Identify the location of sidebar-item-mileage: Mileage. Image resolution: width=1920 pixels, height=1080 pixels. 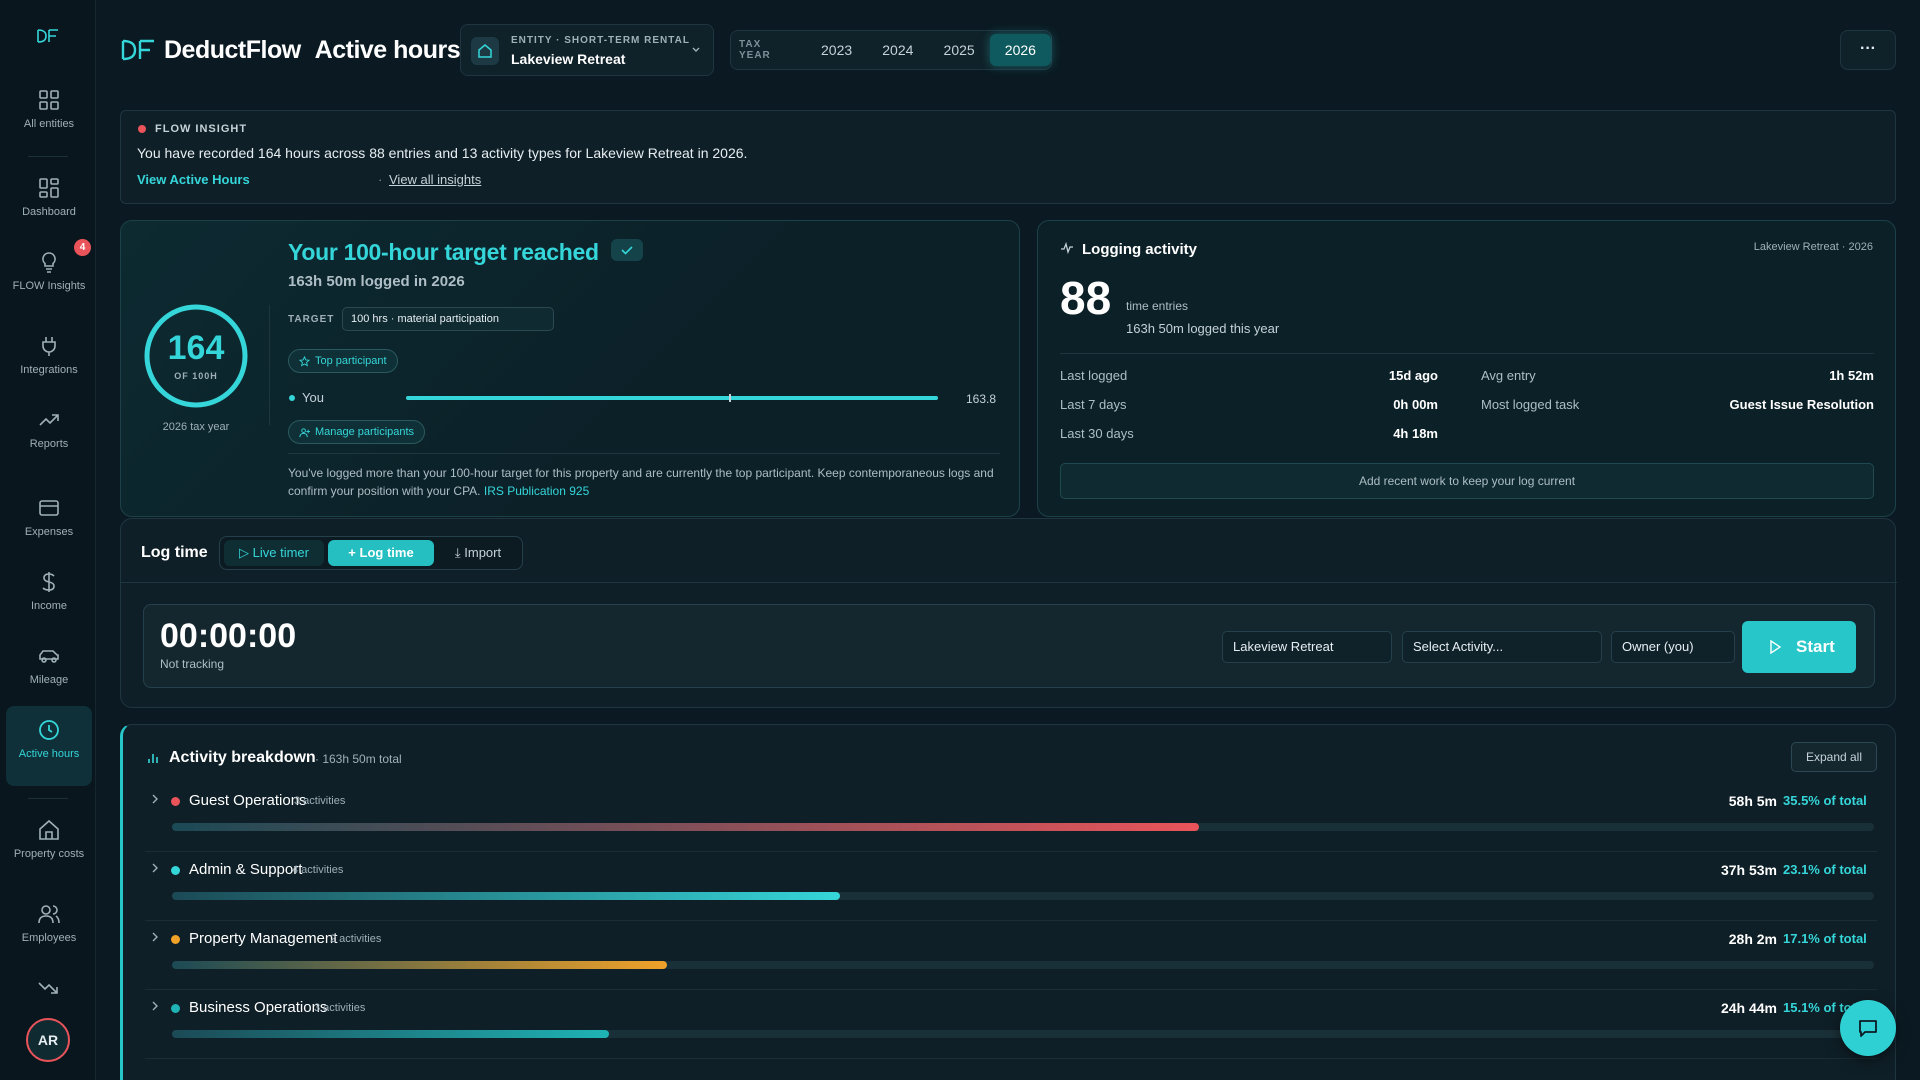
(49, 665).